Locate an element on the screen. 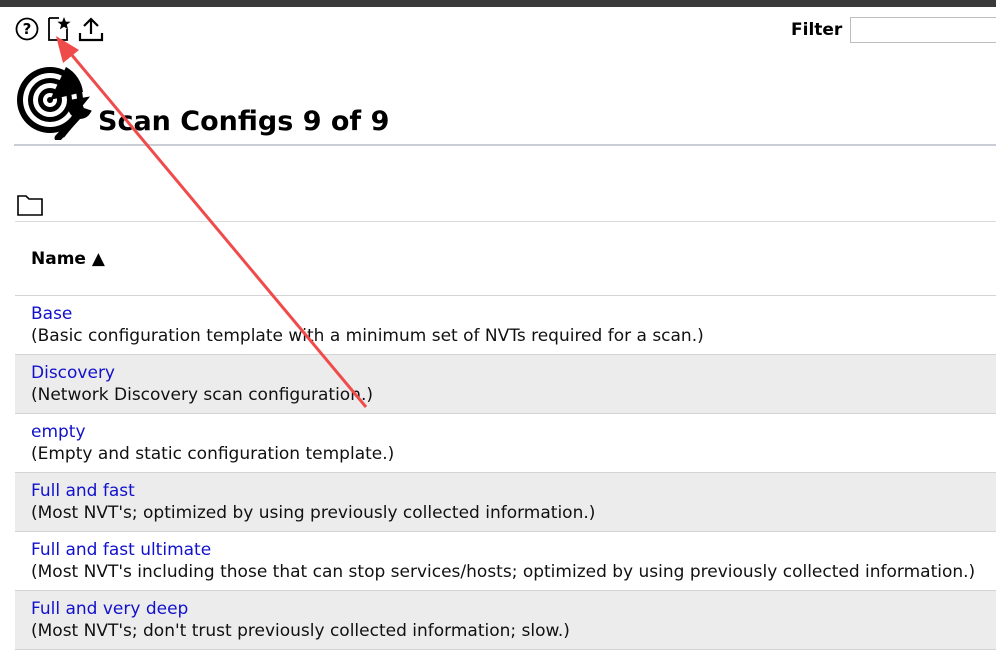 Image resolution: width=996 pixels, height=661 pixels. page-title: Scan Configs 9 of 9 is located at coordinates (244, 121).